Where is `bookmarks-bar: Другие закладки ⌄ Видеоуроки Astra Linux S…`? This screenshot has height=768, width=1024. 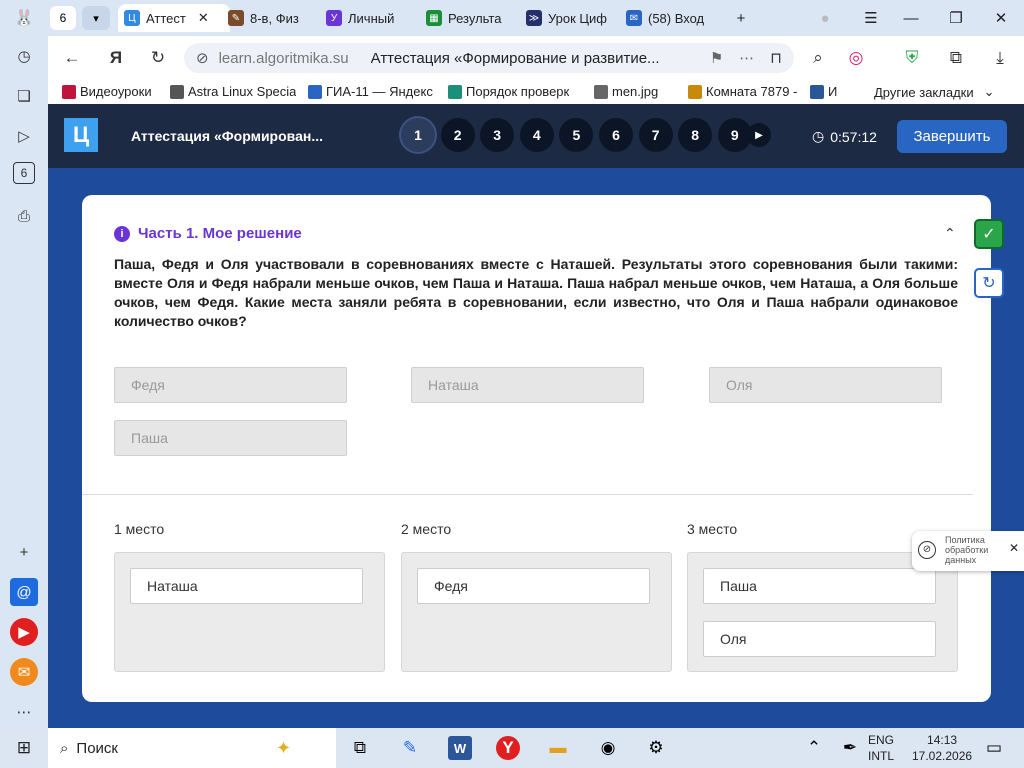 bookmarks-bar: Другие закладки ⌄ Видеоуроки Astra Linux S… is located at coordinates (536, 92).